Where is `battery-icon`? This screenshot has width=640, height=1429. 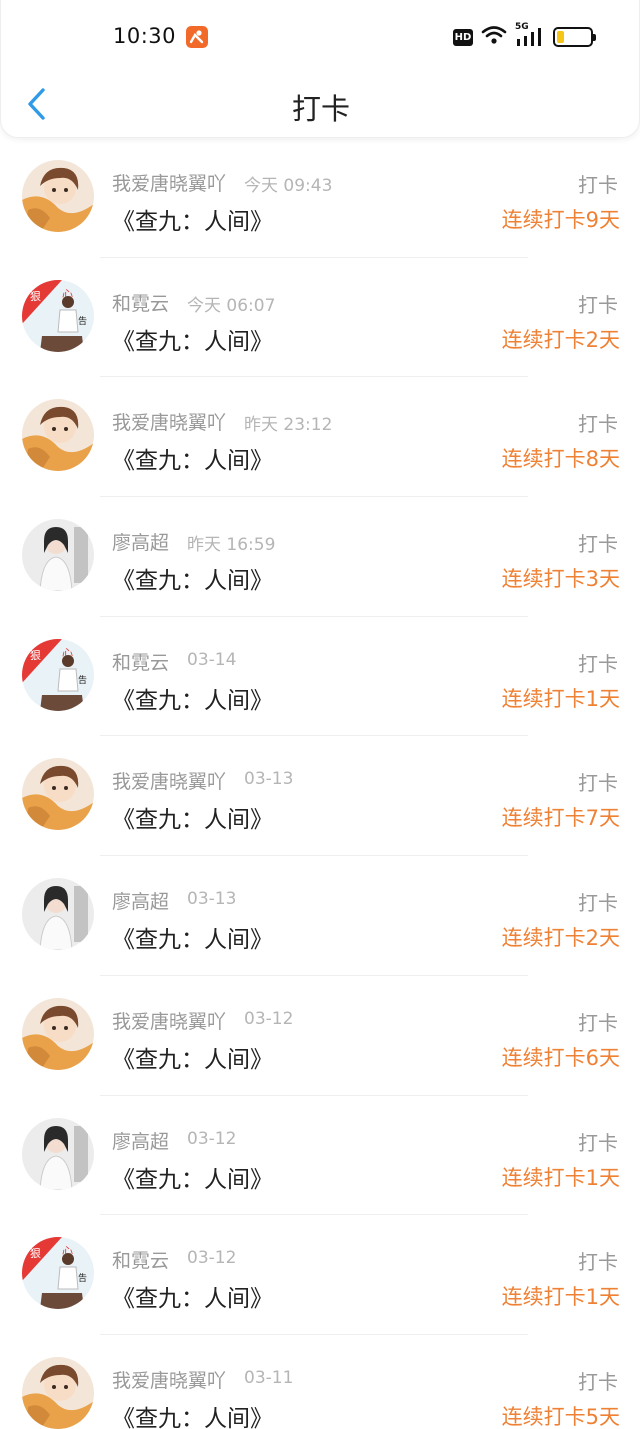 battery-icon is located at coordinates (574, 37).